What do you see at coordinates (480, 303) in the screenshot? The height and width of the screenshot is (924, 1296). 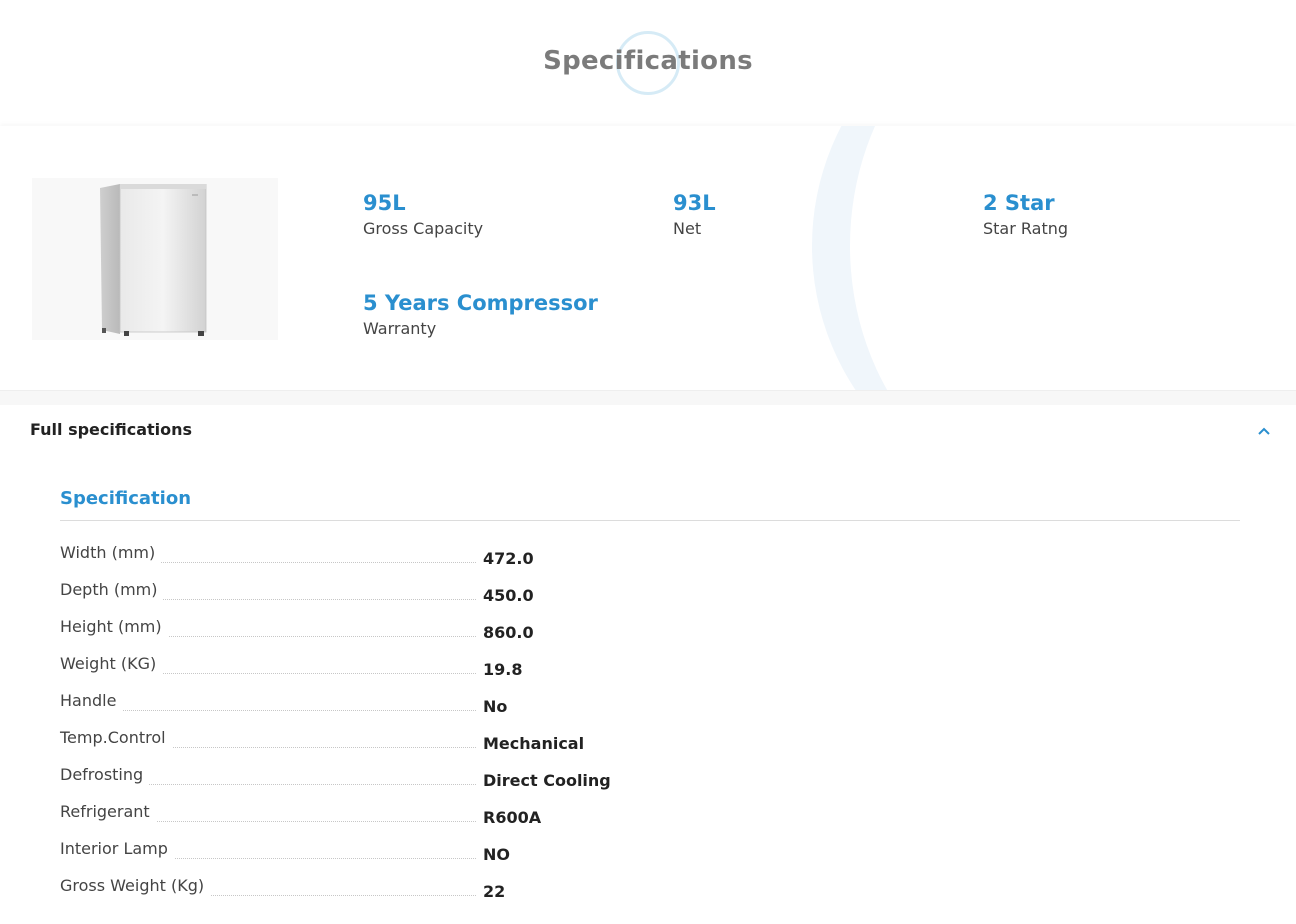 I see `stat-value: 5 Years Compressor` at bounding box center [480, 303].